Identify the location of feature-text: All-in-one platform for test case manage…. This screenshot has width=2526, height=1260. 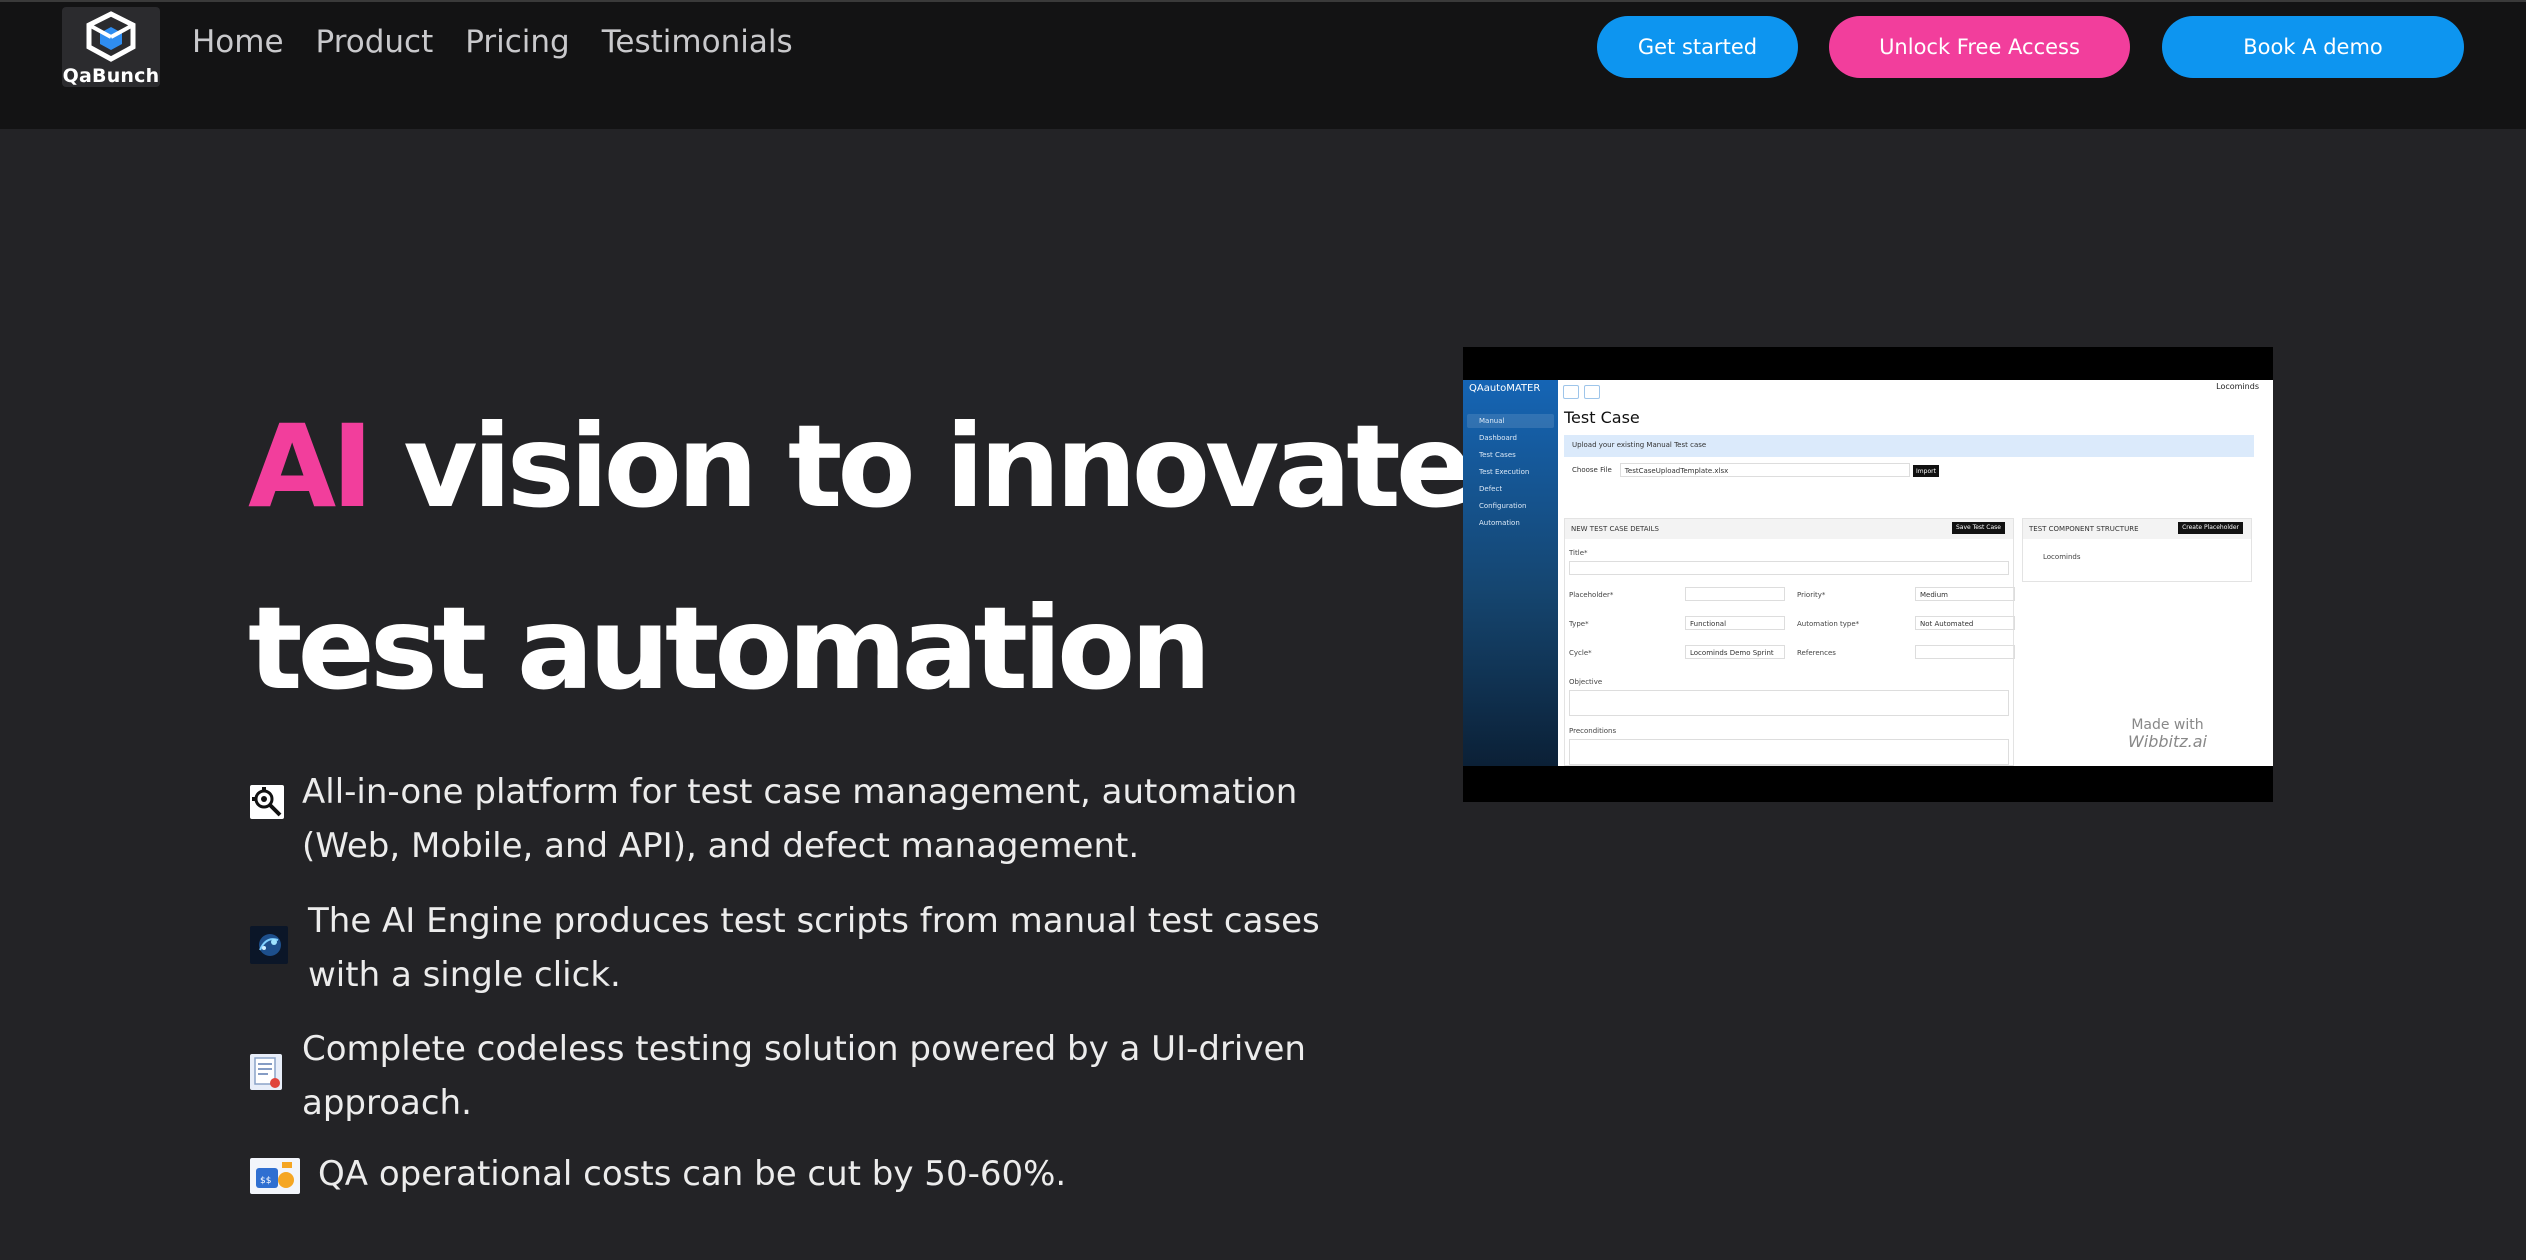
(800, 819).